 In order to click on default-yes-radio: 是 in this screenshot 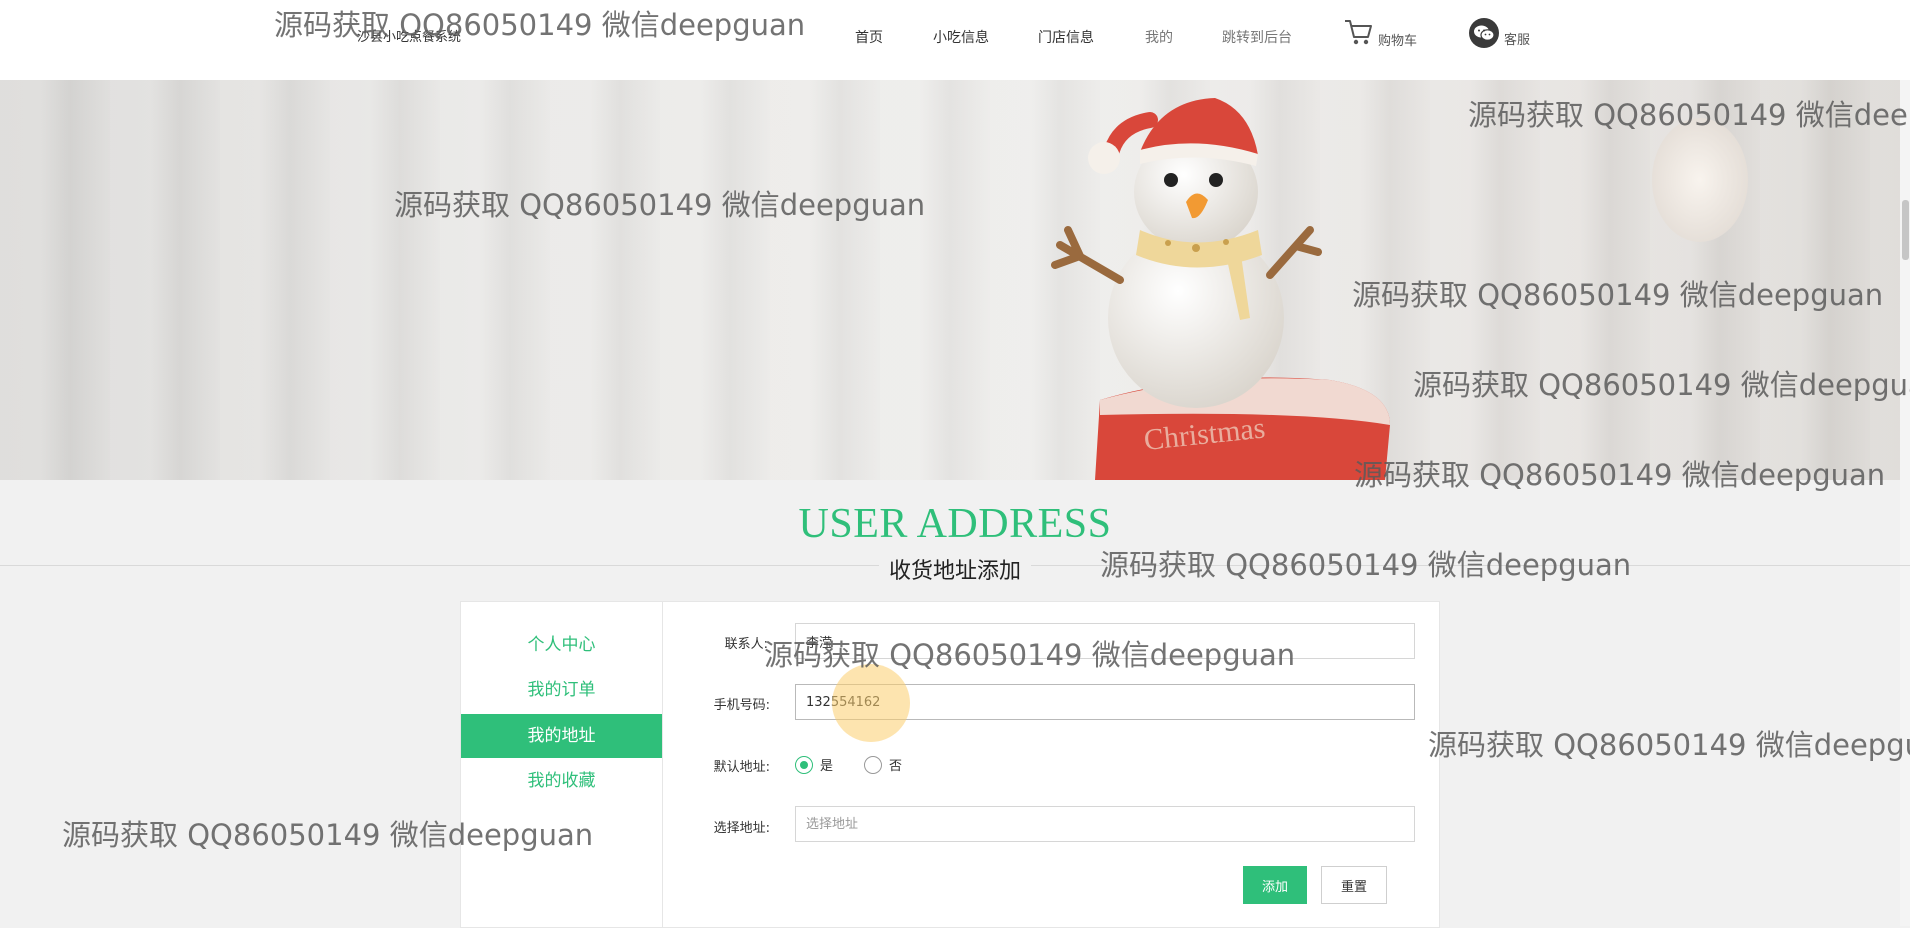, I will do `click(814, 764)`.